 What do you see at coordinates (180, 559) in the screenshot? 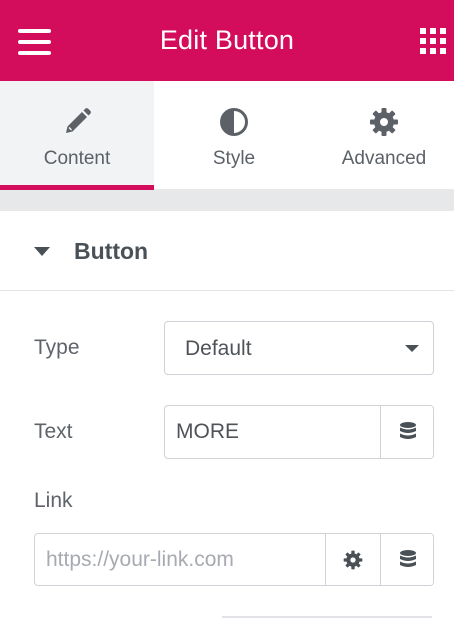
I see `link-input: https://your-link.com` at bounding box center [180, 559].